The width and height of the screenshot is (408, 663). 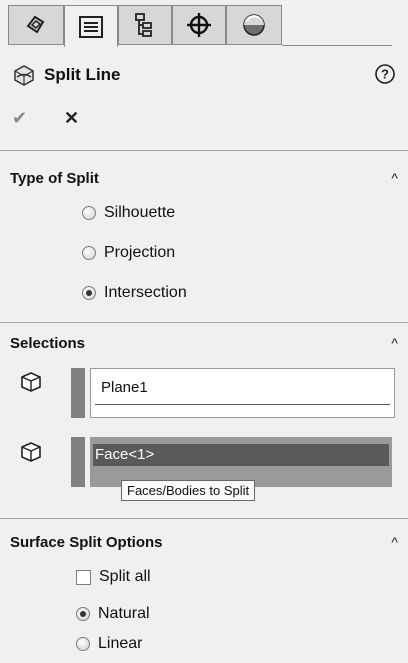 I want to click on feature-manager-icon, so click(x=35, y=24).